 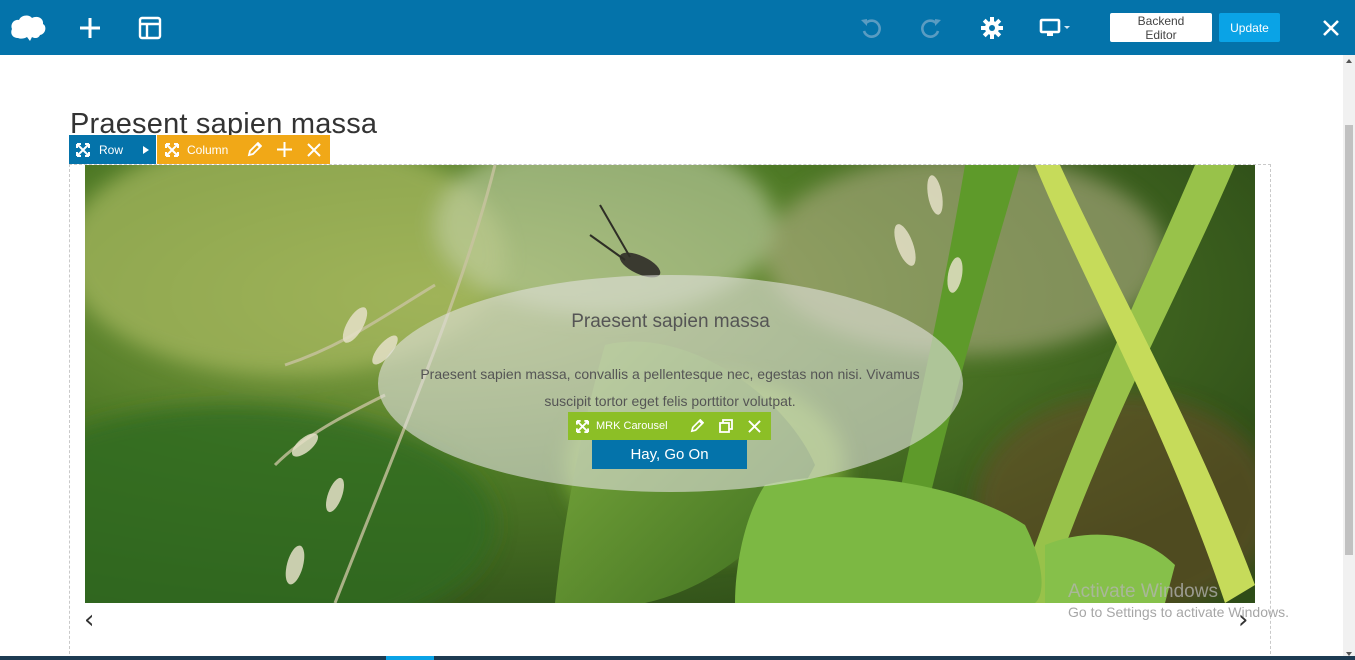 I want to click on caret-right-icon, so click(x=146, y=149).